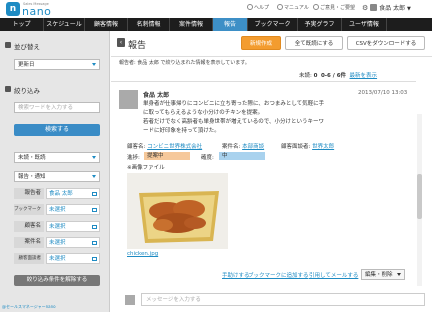 The width and height of the screenshot is (432, 312). I want to click on filter-customer-field: 未選択, so click(73, 226).